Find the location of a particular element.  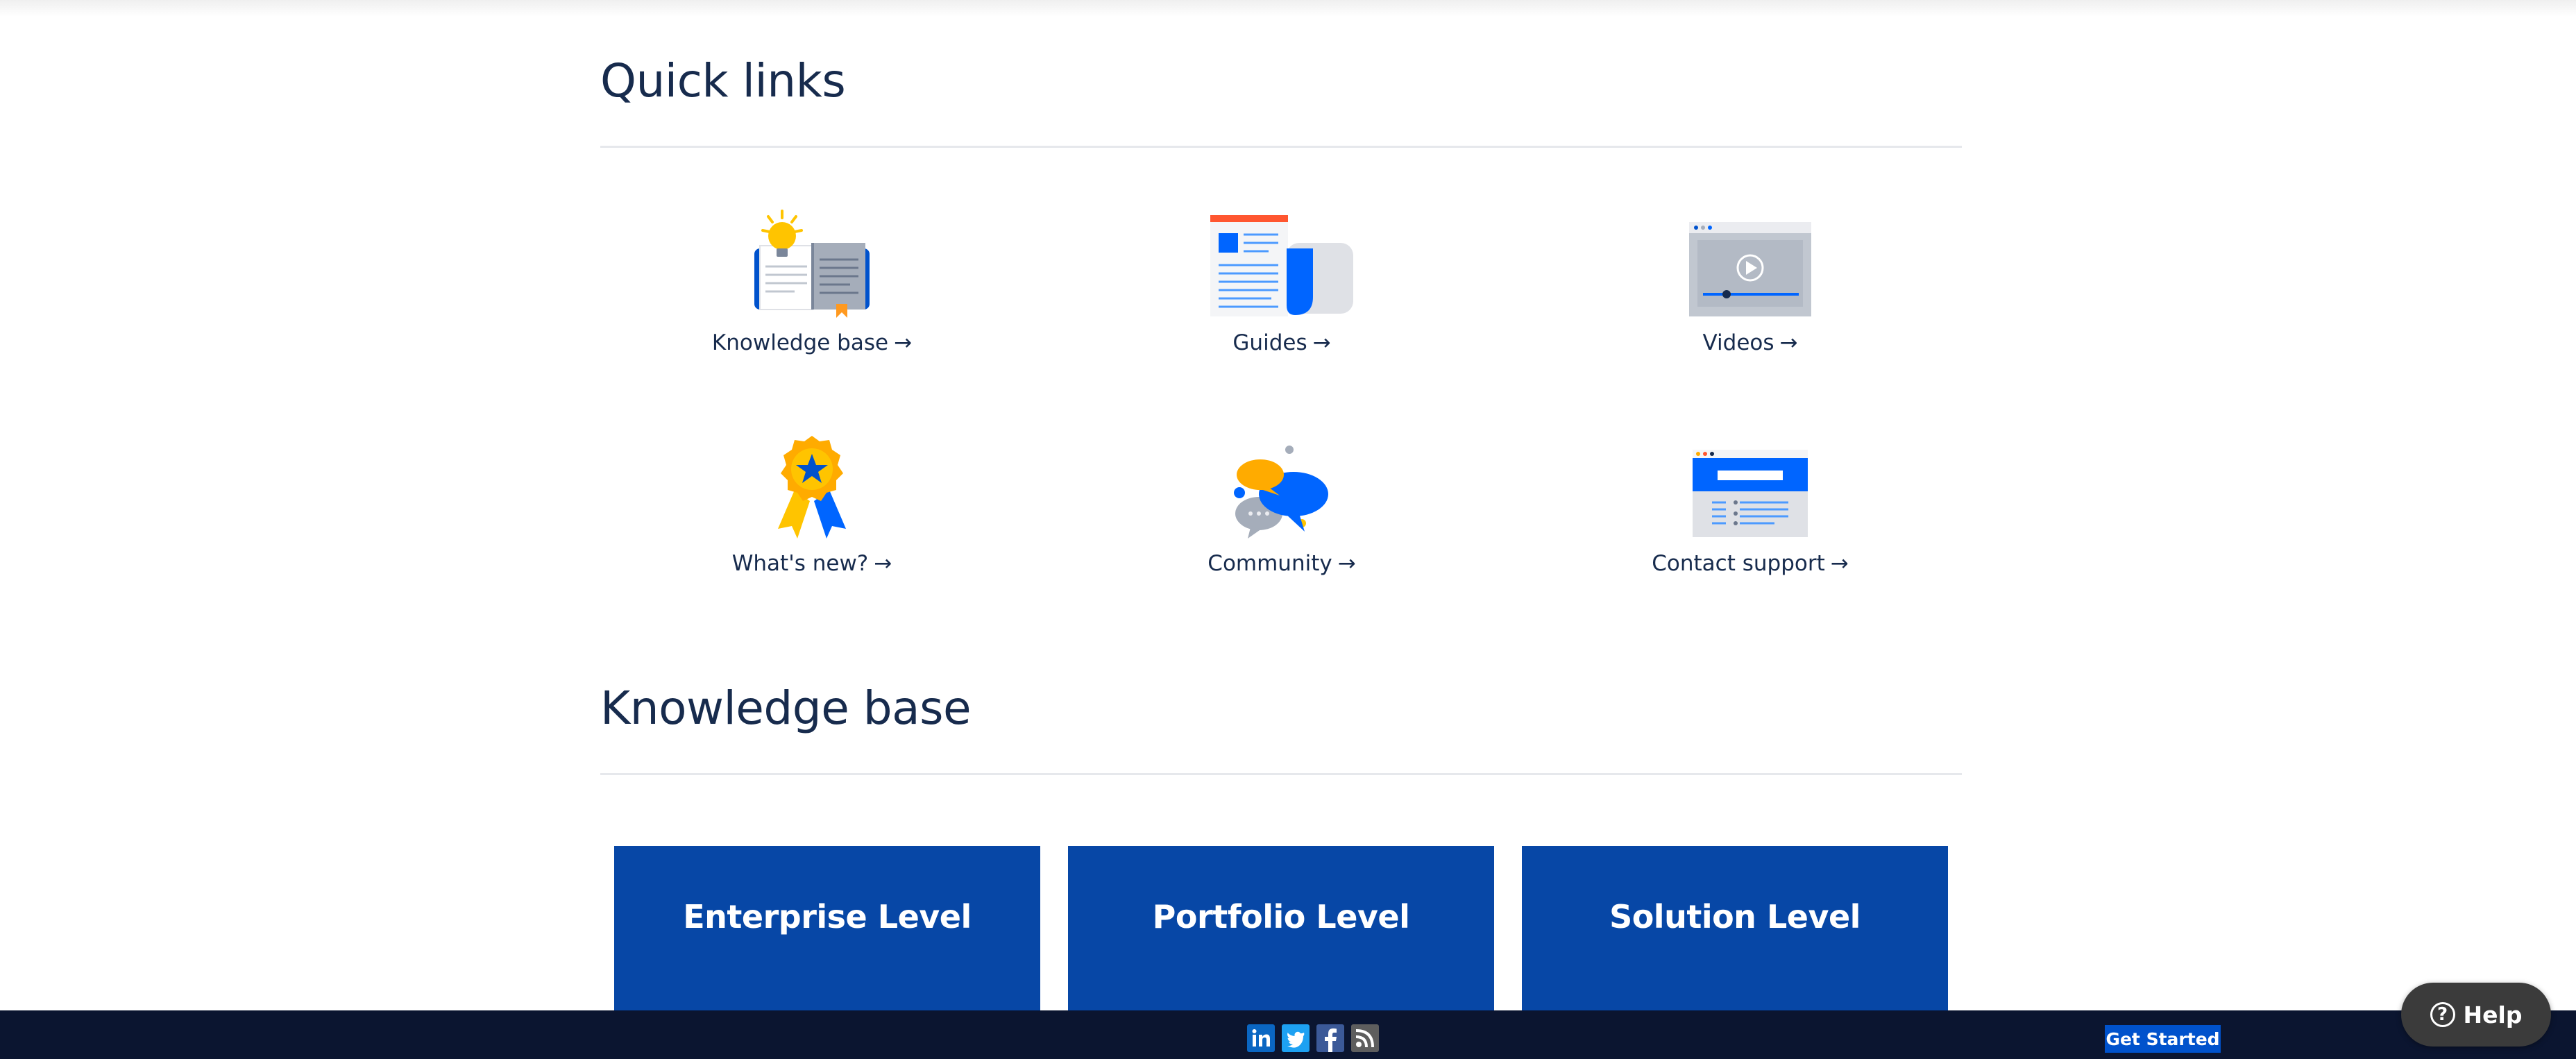

quick-link-contact-support: Contact support → is located at coordinates (1751, 506).